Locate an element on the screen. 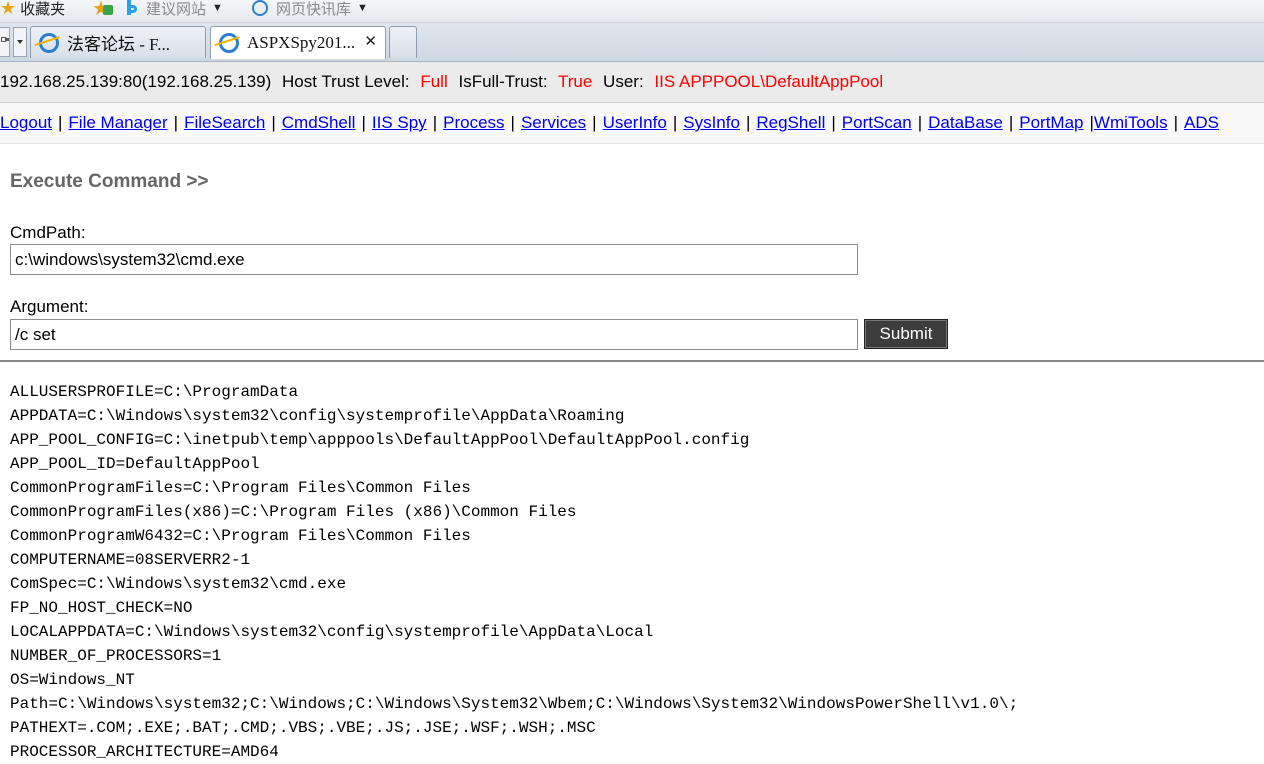 This screenshot has height=764, width=1264. web-slice-gallery-link: 网页快讯库 ▼ is located at coordinates (310, 9).